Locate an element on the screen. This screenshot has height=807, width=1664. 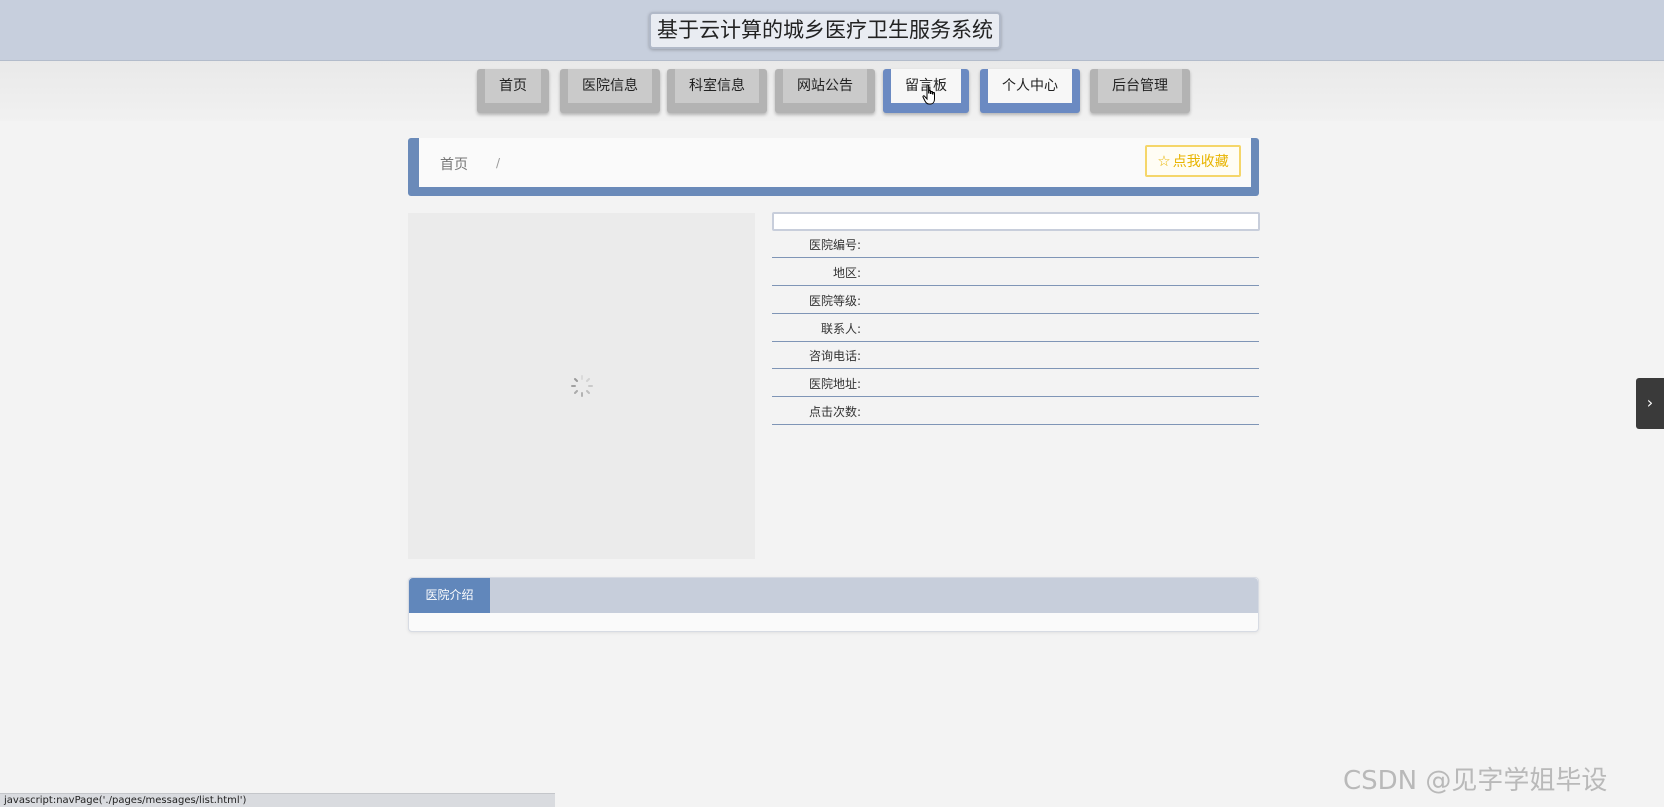
info-row-hospital-level: 医院等级: is located at coordinates (1015, 300).